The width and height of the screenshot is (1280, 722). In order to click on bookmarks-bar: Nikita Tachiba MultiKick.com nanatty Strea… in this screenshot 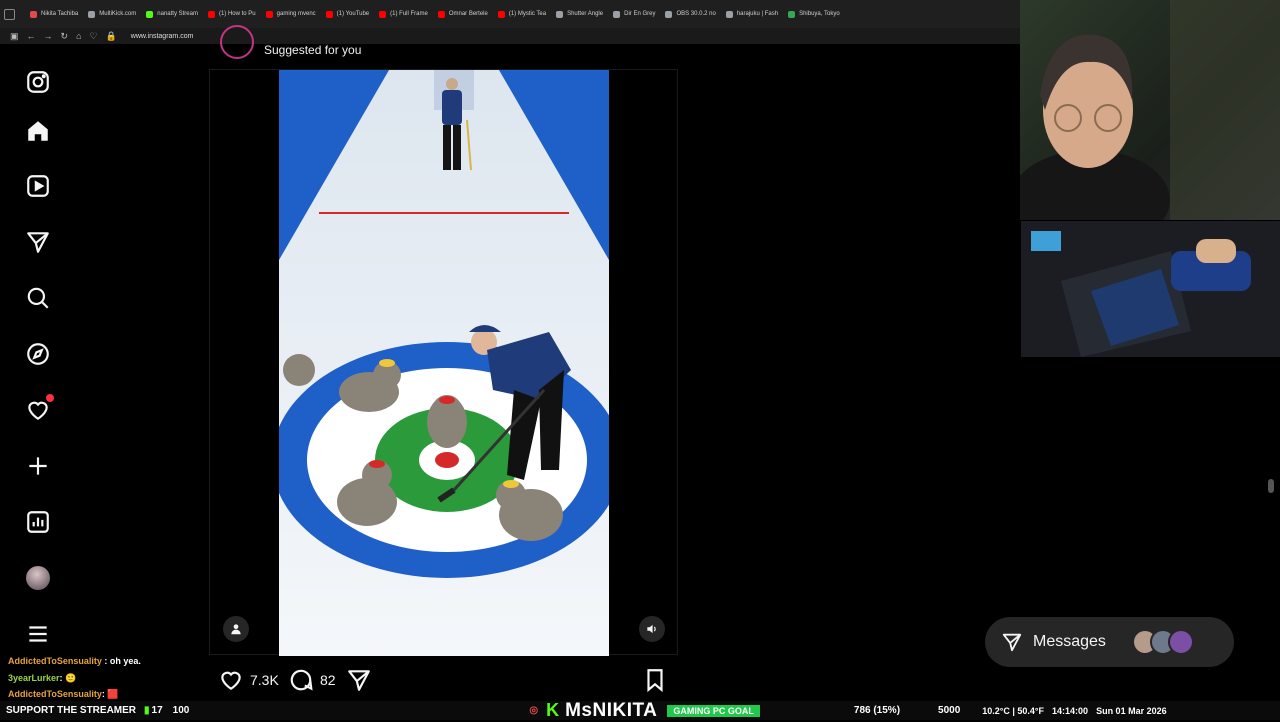, I will do `click(510, 14)`.